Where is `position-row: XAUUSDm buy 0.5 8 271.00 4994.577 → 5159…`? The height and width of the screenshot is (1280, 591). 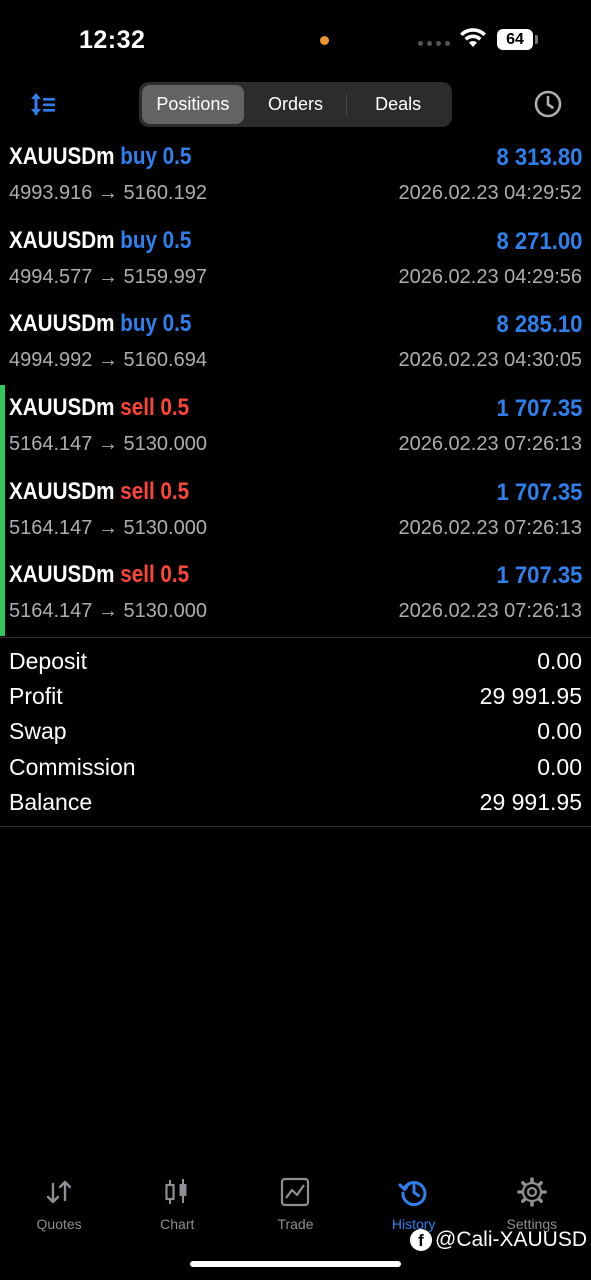 position-row: XAUUSDm buy 0.5 8 271.00 4994.577 → 5159… is located at coordinates (295, 260).